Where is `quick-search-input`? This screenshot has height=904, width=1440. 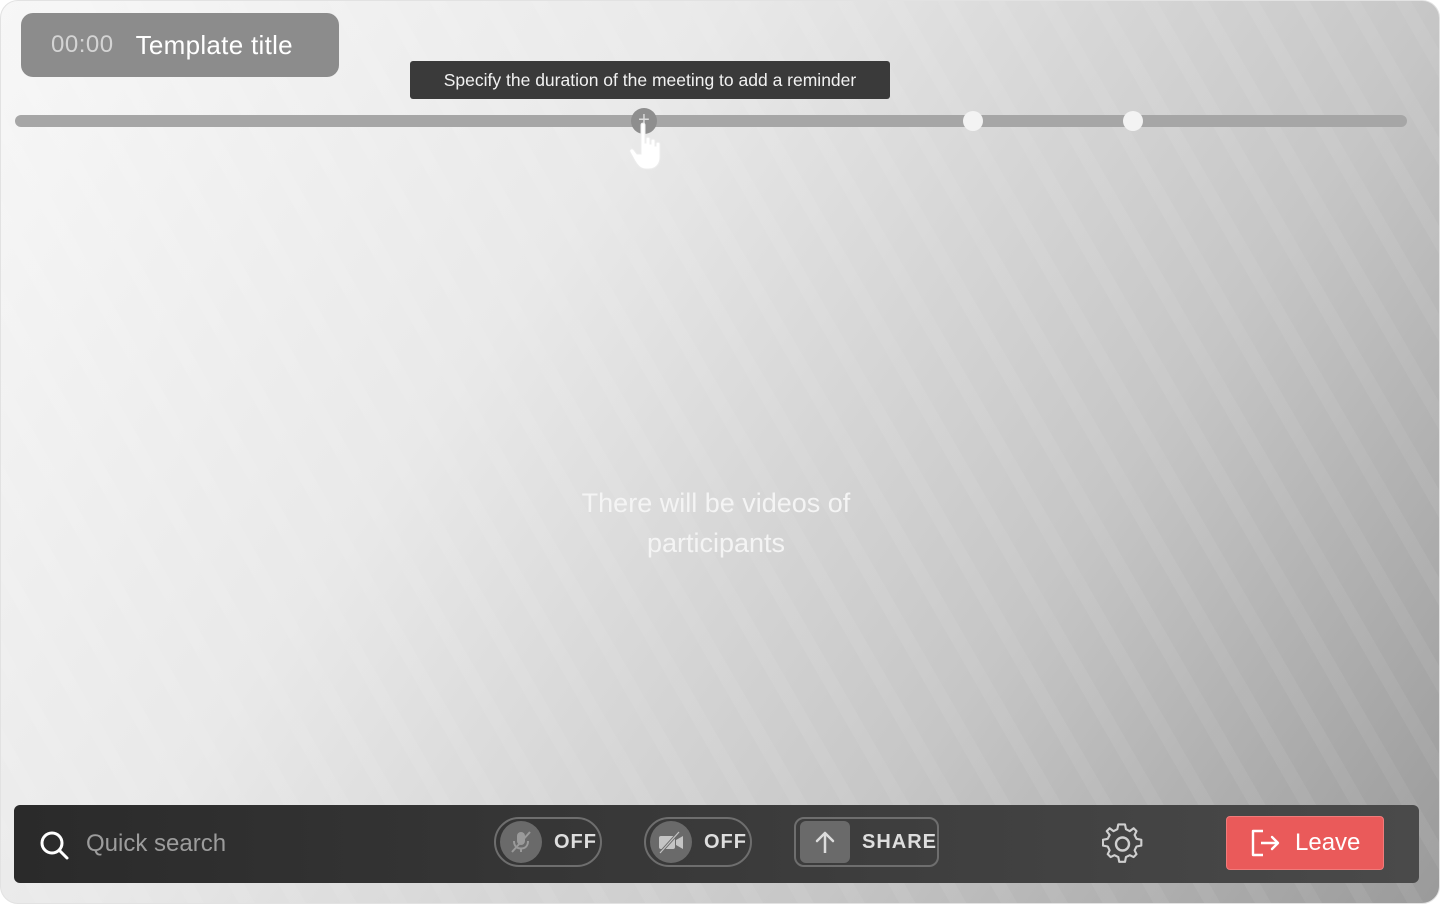 quick-search-input is located at coordinates (246, 844).